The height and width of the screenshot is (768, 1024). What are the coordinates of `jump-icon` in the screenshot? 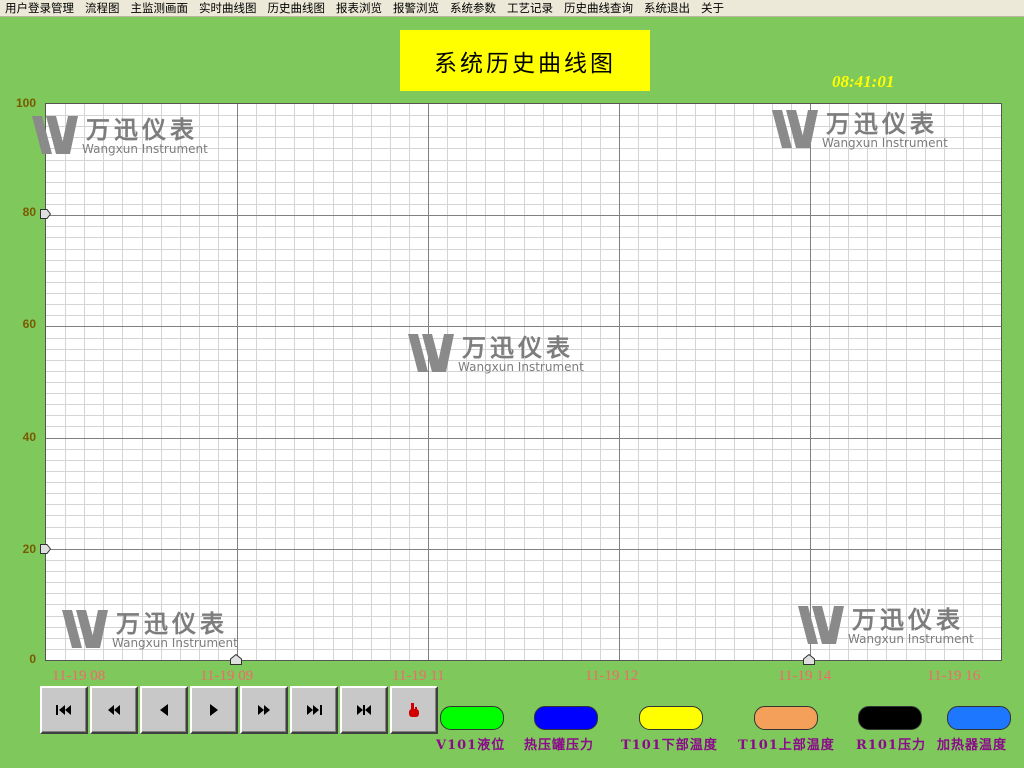 It's located at (364, 710).